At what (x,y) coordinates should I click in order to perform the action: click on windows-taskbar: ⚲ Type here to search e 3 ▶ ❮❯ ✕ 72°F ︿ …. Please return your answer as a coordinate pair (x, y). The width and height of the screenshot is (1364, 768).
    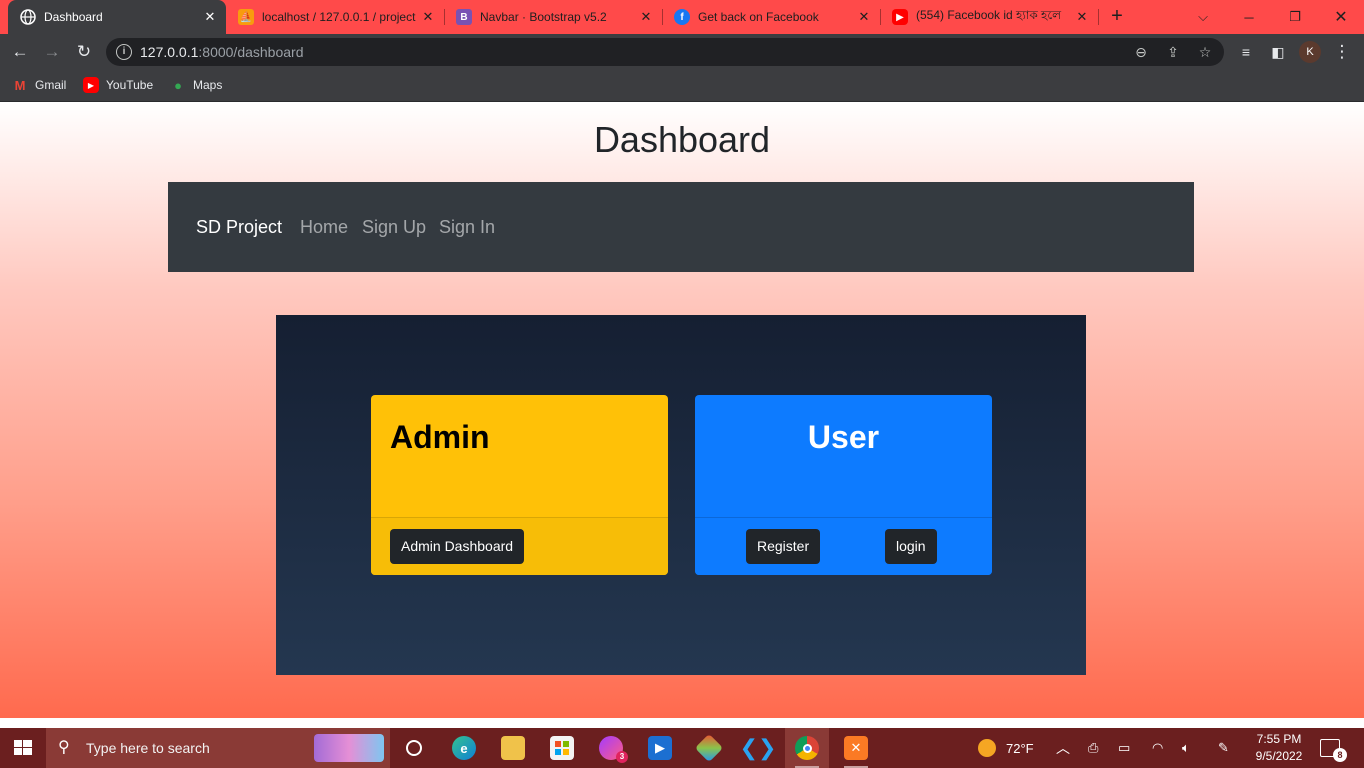
    Looking at the image, I should click on (682, 743).